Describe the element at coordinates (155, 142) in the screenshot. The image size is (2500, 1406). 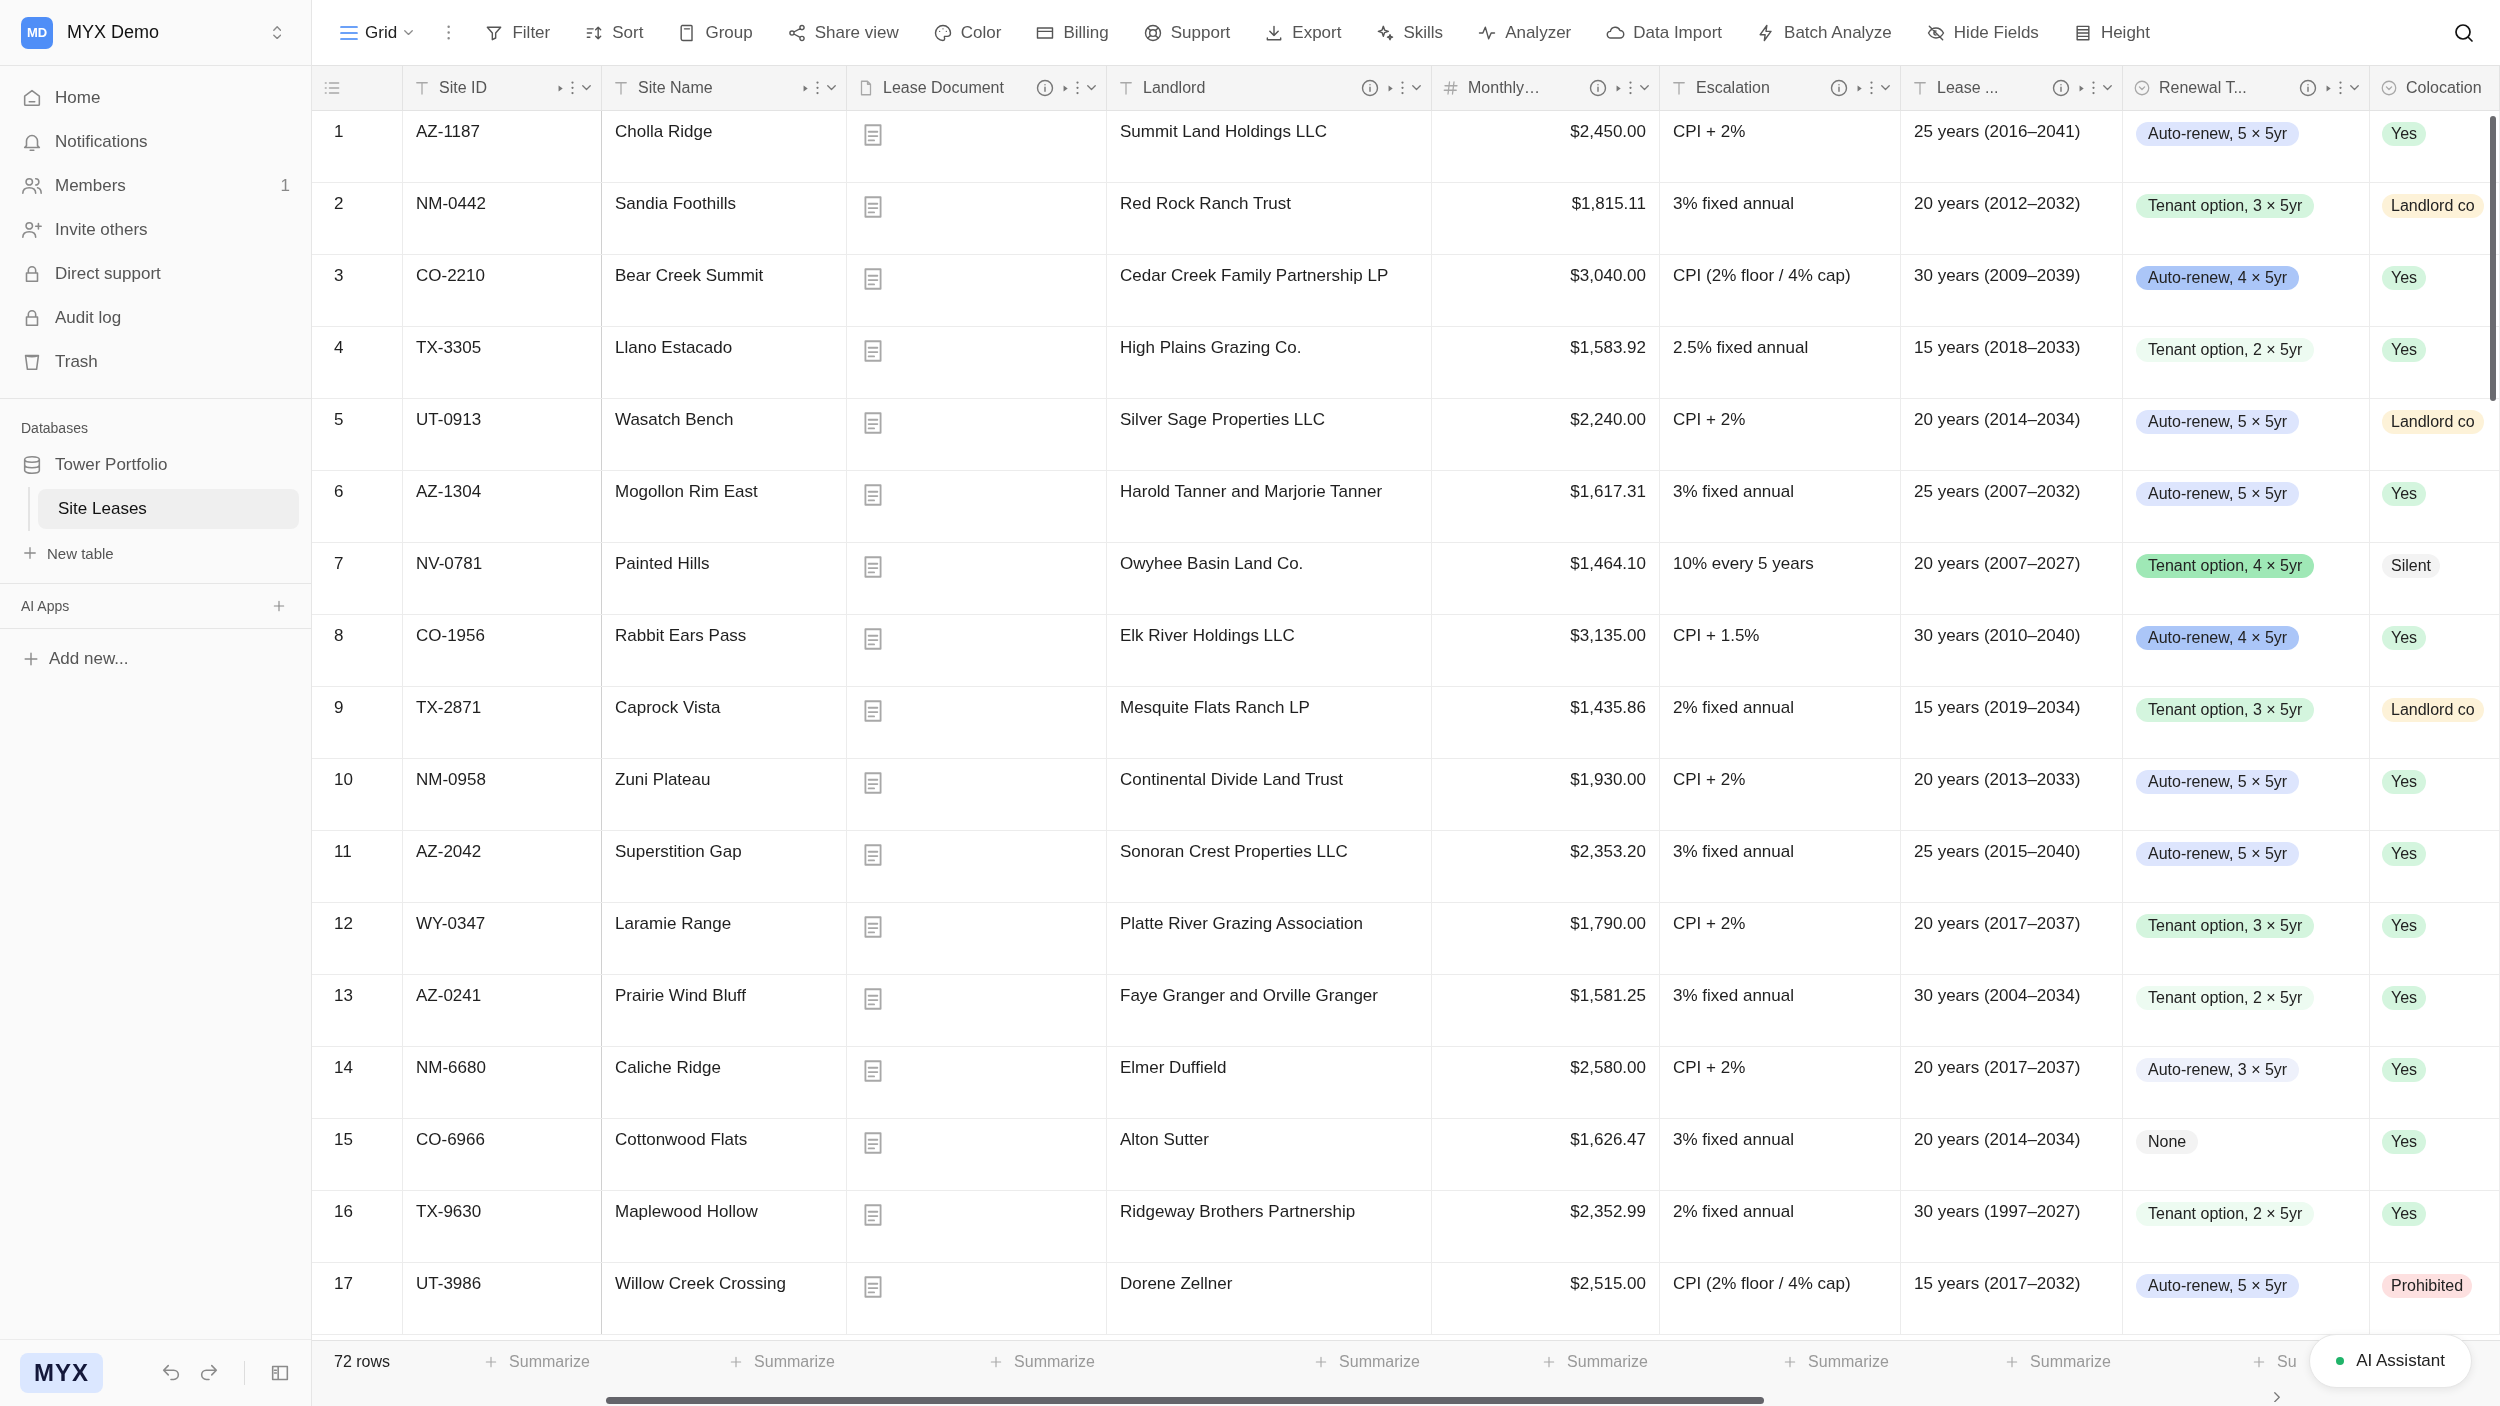
I see `nav-item: Notifications` at that location.